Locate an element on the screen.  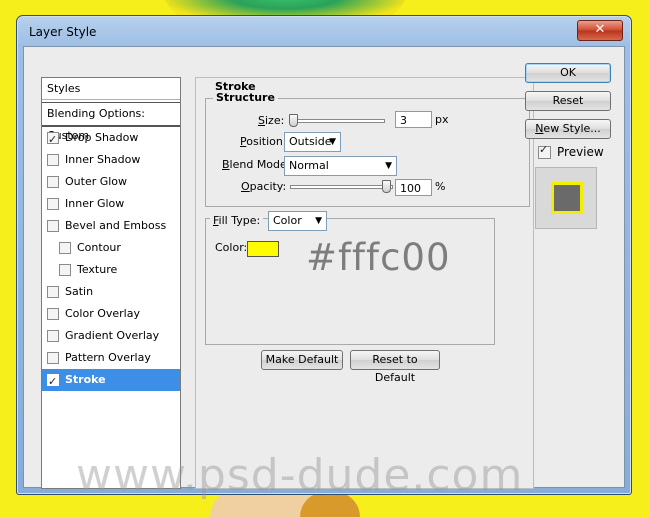
preview-label: Preview is located at coordinates (580, 152).